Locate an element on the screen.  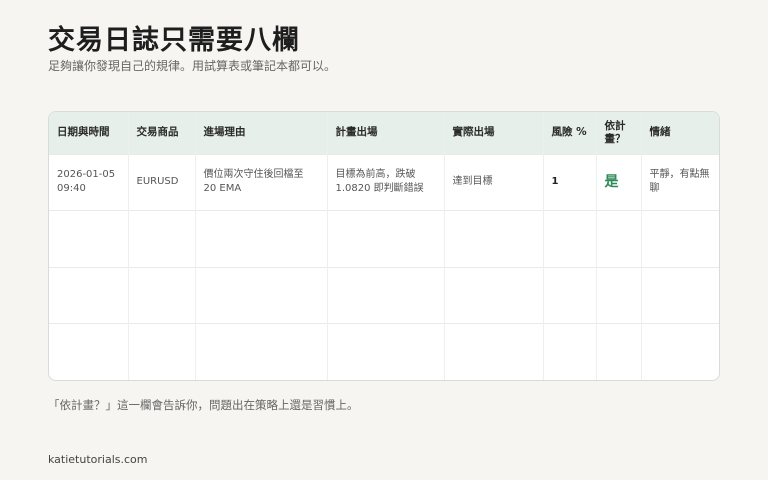
column-header-actual-exit: 實際出場 is located at coordinates (494, 133).